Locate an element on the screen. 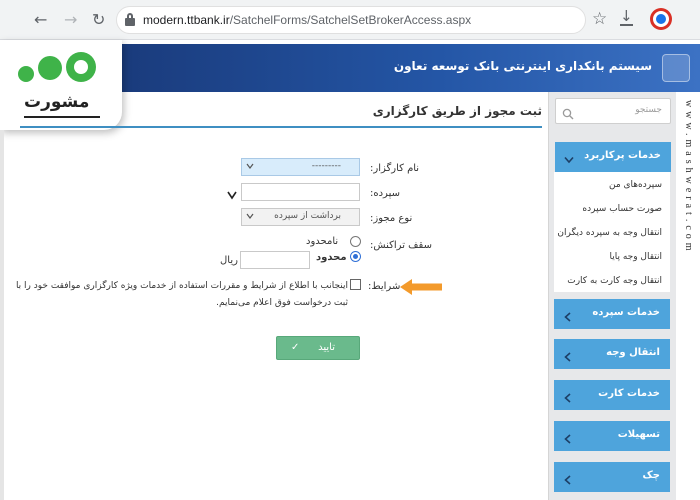 The width and height of the screenshot is (700, 500). sidebar-menu-label: انتقال وجه is located at coordinates (633, 352).